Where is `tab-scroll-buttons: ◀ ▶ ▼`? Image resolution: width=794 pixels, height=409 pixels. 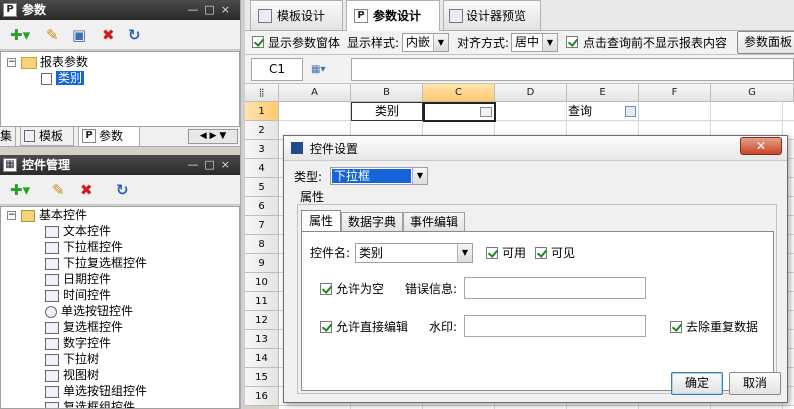
tab-scroll-buttons: ◀ ▶ ▼ is located at coordinates (213, 136).